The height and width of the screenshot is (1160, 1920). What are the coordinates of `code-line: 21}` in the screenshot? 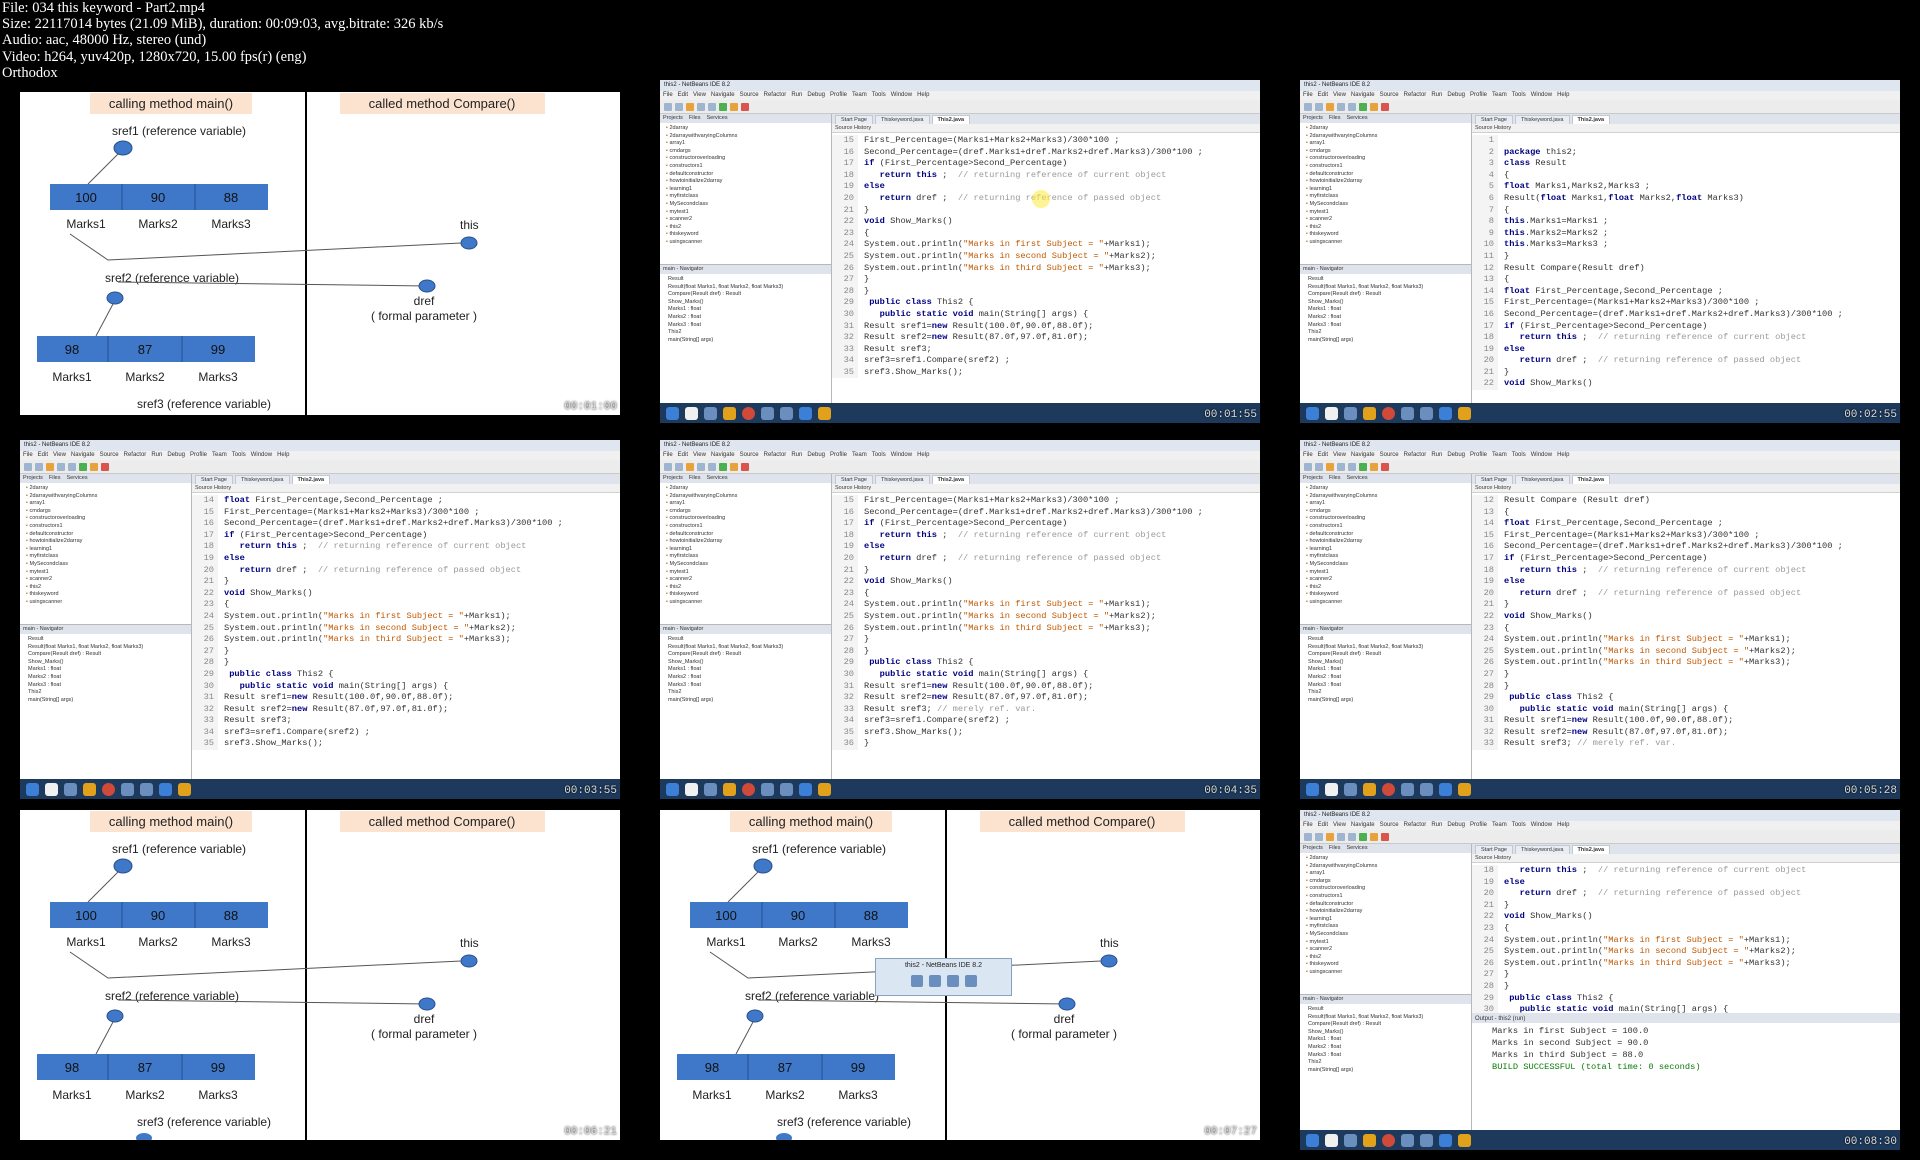 It's located at (1686, 605).